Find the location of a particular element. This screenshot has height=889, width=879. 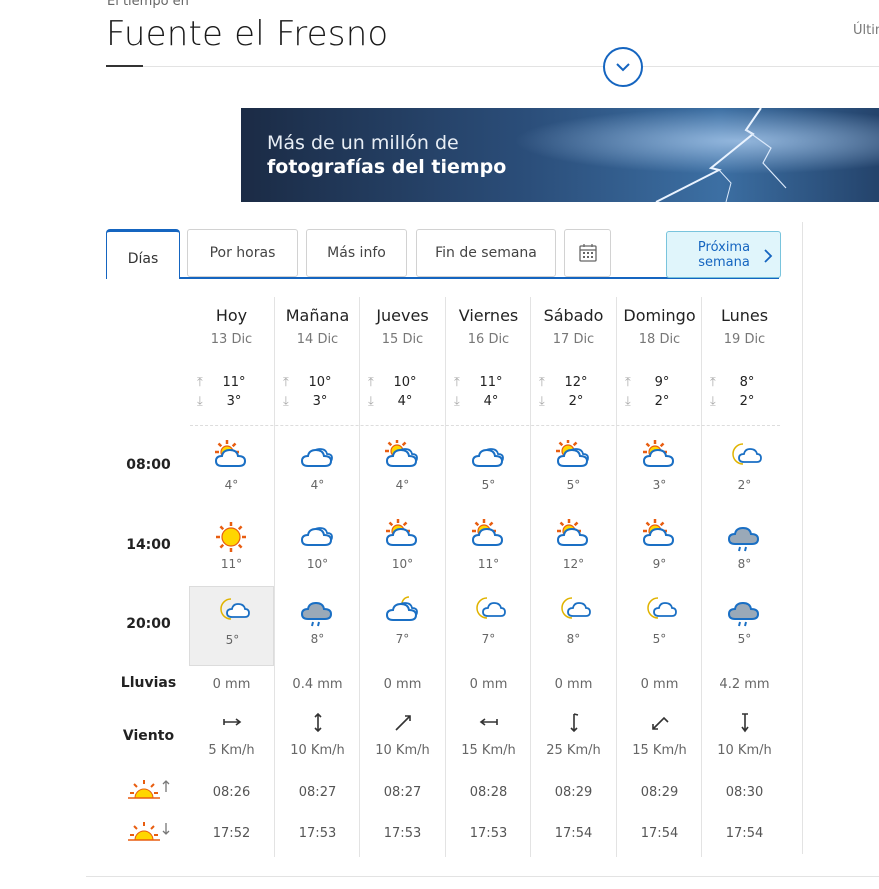

calendar-icon is located at coordinates (587, 253).